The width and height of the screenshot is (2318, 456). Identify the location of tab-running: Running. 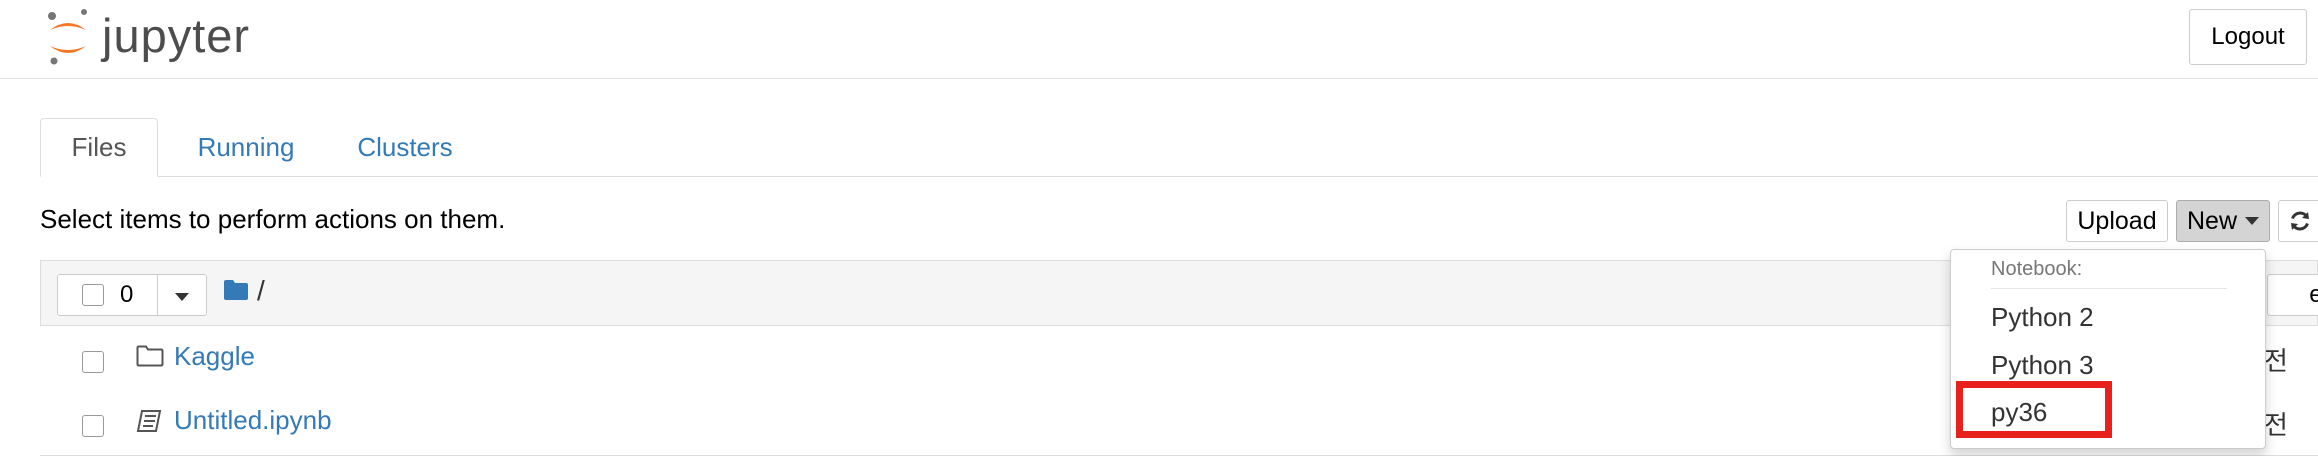
(246, 147).